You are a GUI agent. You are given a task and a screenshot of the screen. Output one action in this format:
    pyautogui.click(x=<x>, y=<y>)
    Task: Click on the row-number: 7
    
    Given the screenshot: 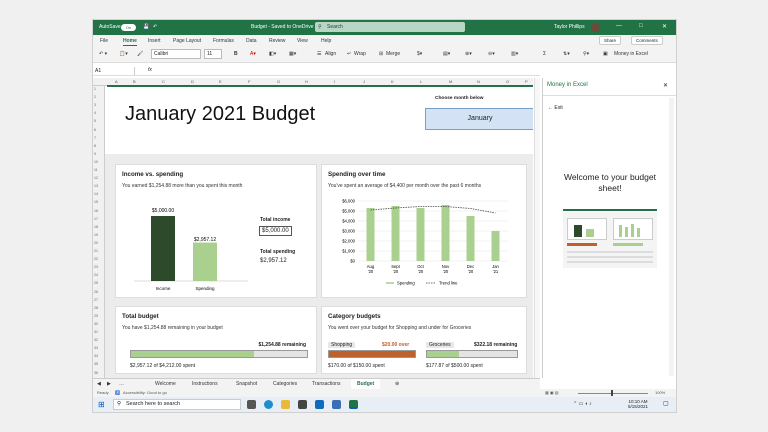 What is the action you would take?
    pyautogui.click(x=95, y=138)
    